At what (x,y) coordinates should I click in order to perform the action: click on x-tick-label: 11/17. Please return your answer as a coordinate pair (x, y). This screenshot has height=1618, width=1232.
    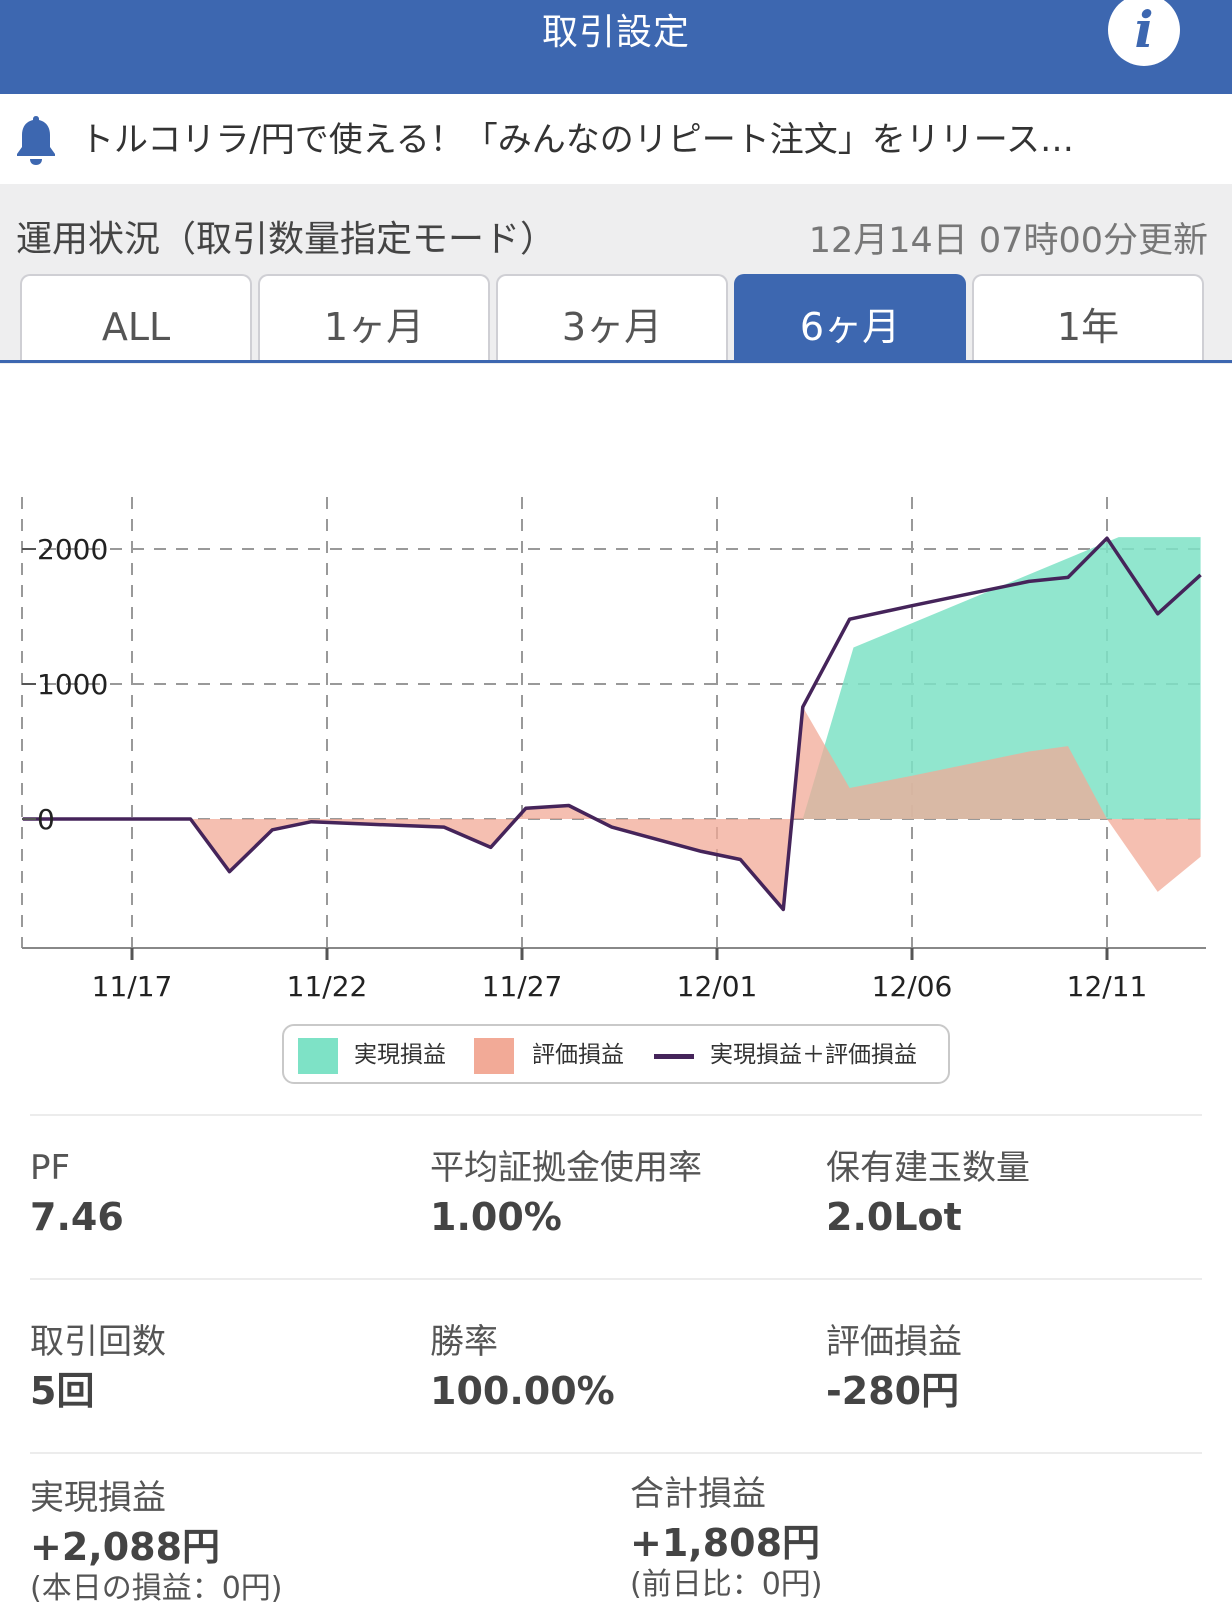
    Looking at the image, I should click on (132, 986).